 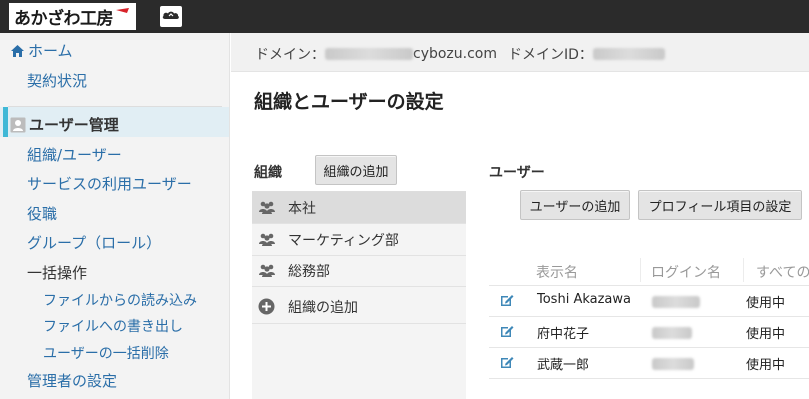 I want to click on login-name-redacted: akazawa, so click(x=676, y=301).